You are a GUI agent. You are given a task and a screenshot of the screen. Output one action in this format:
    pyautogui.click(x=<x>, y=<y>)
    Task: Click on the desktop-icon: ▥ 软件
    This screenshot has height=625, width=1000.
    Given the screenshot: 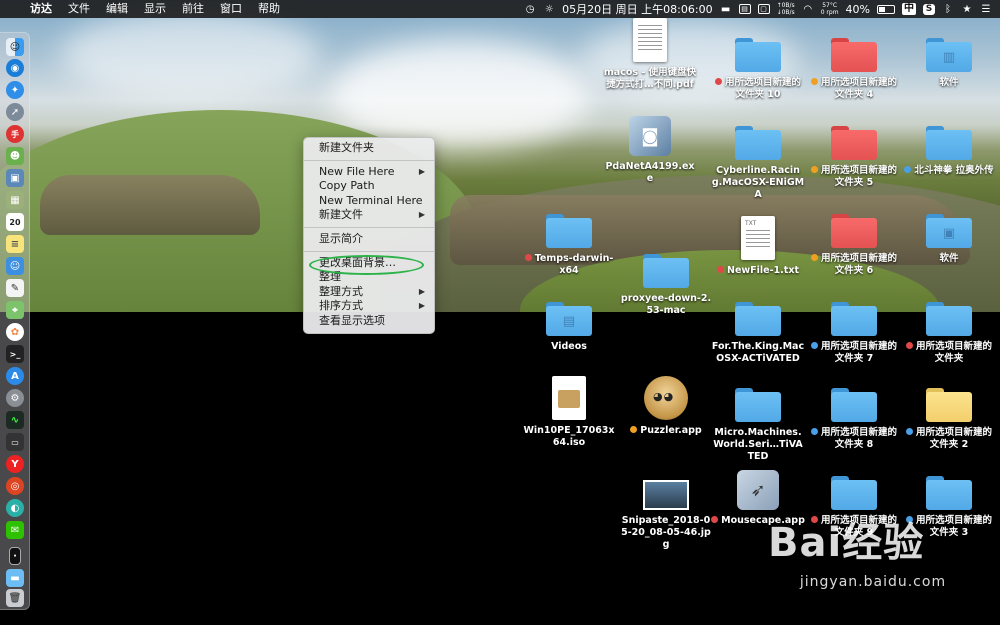 What is the action you would take?
    pyautogui.click(x=949, y=58)
    